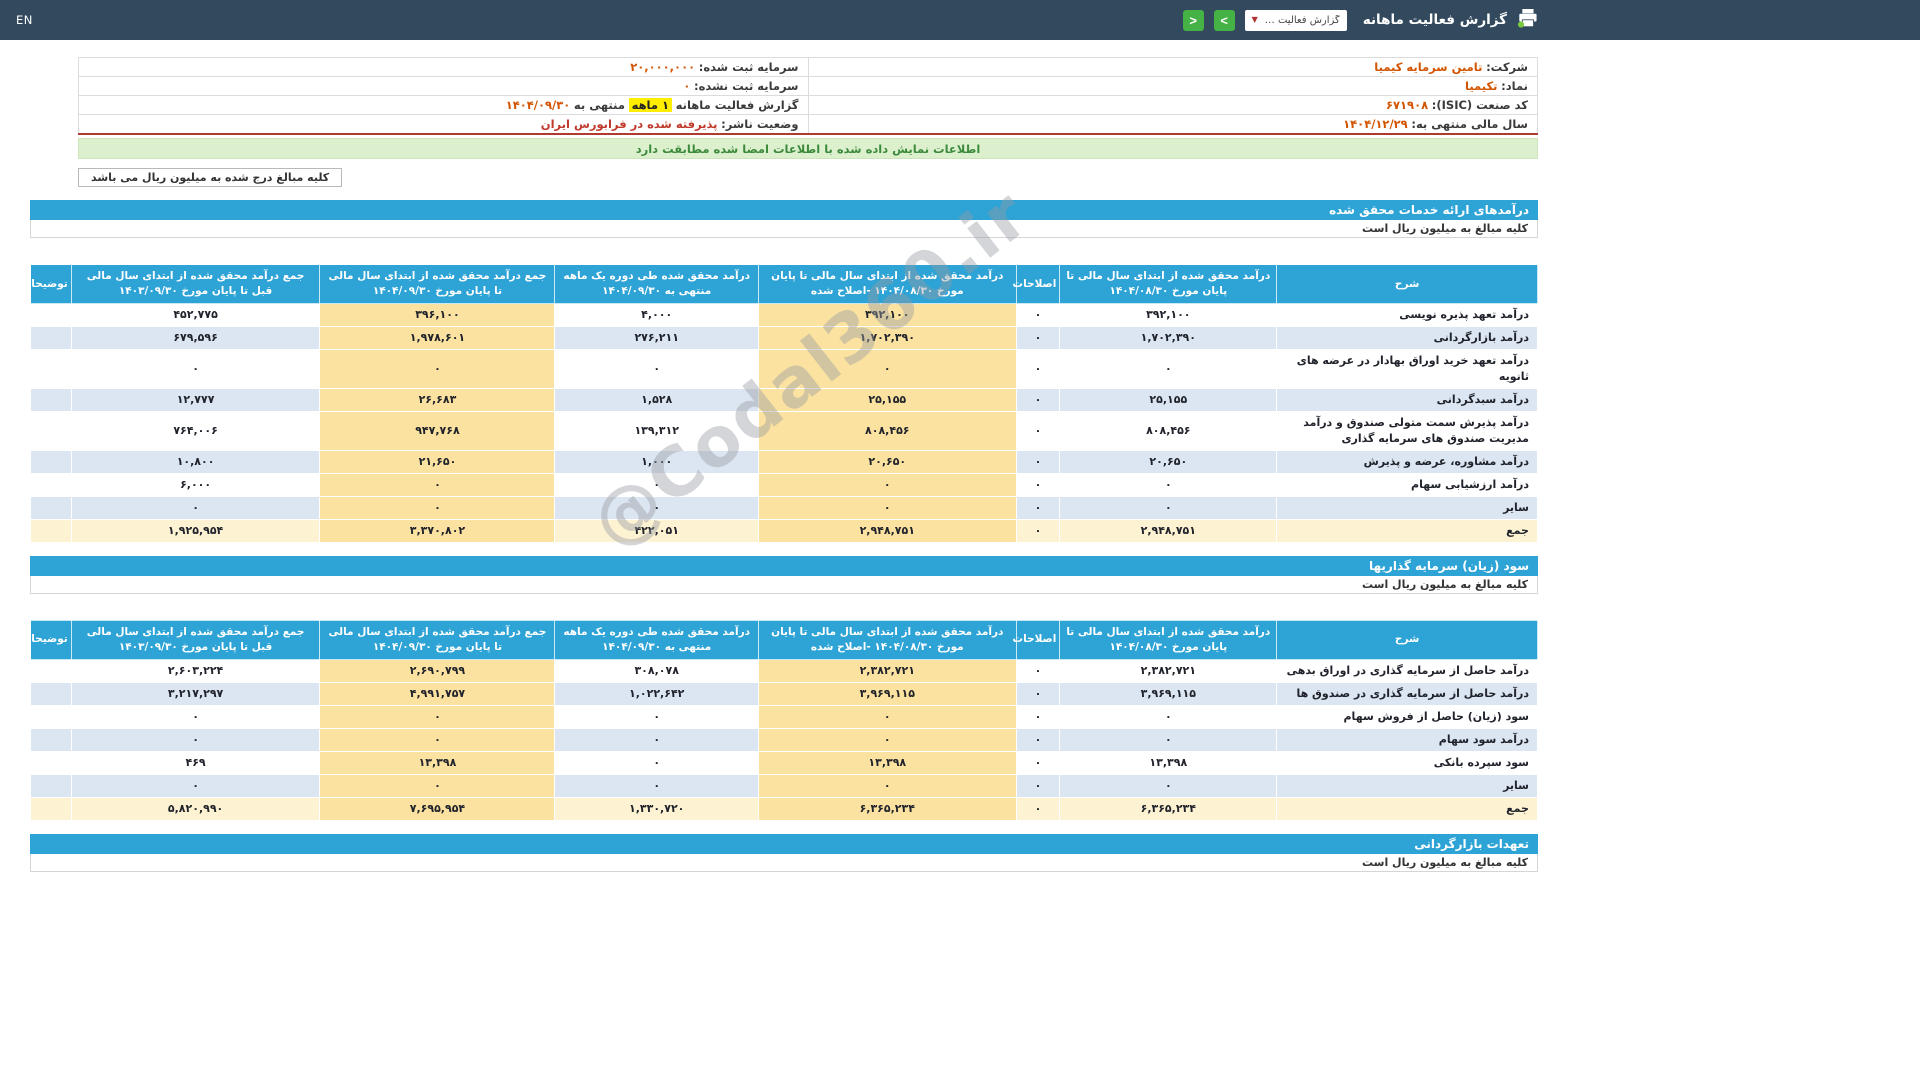  What do you see at coordinates (1514, 86) in the screenshot?
I see `symbol-label: نماد:` at bounding box center [1514, 86].